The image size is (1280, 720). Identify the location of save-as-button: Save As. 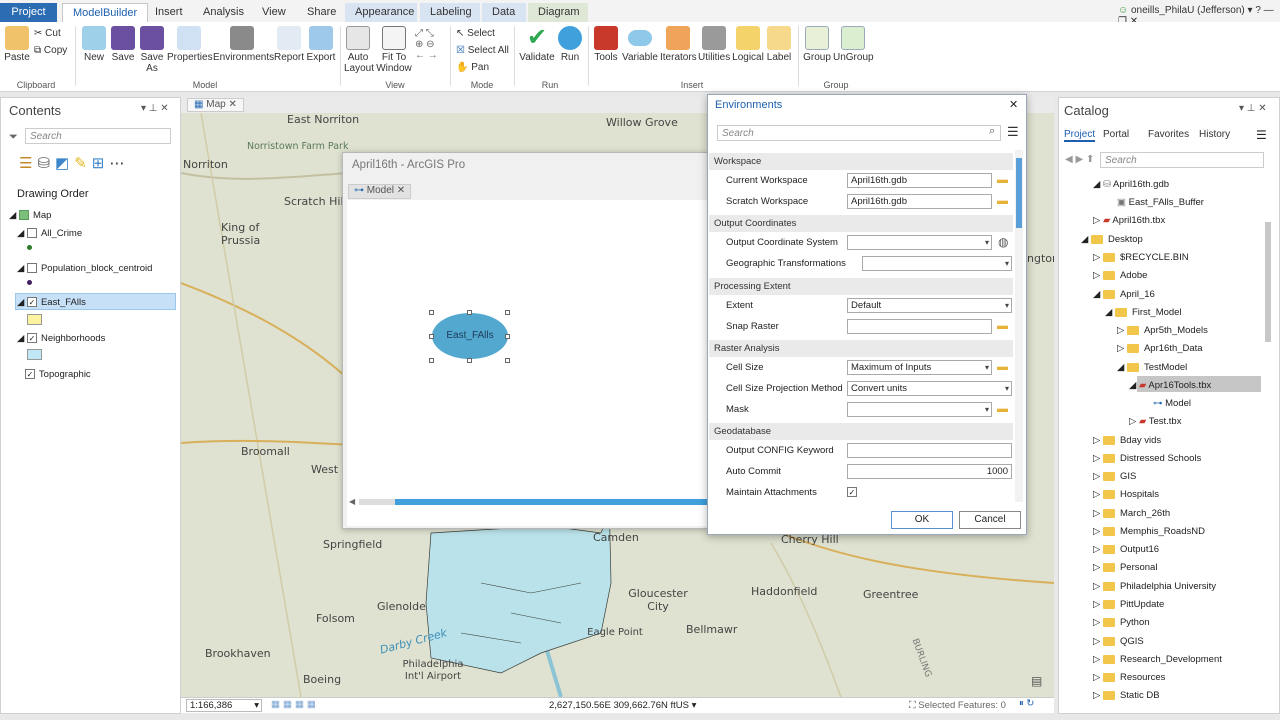
(152, 50).